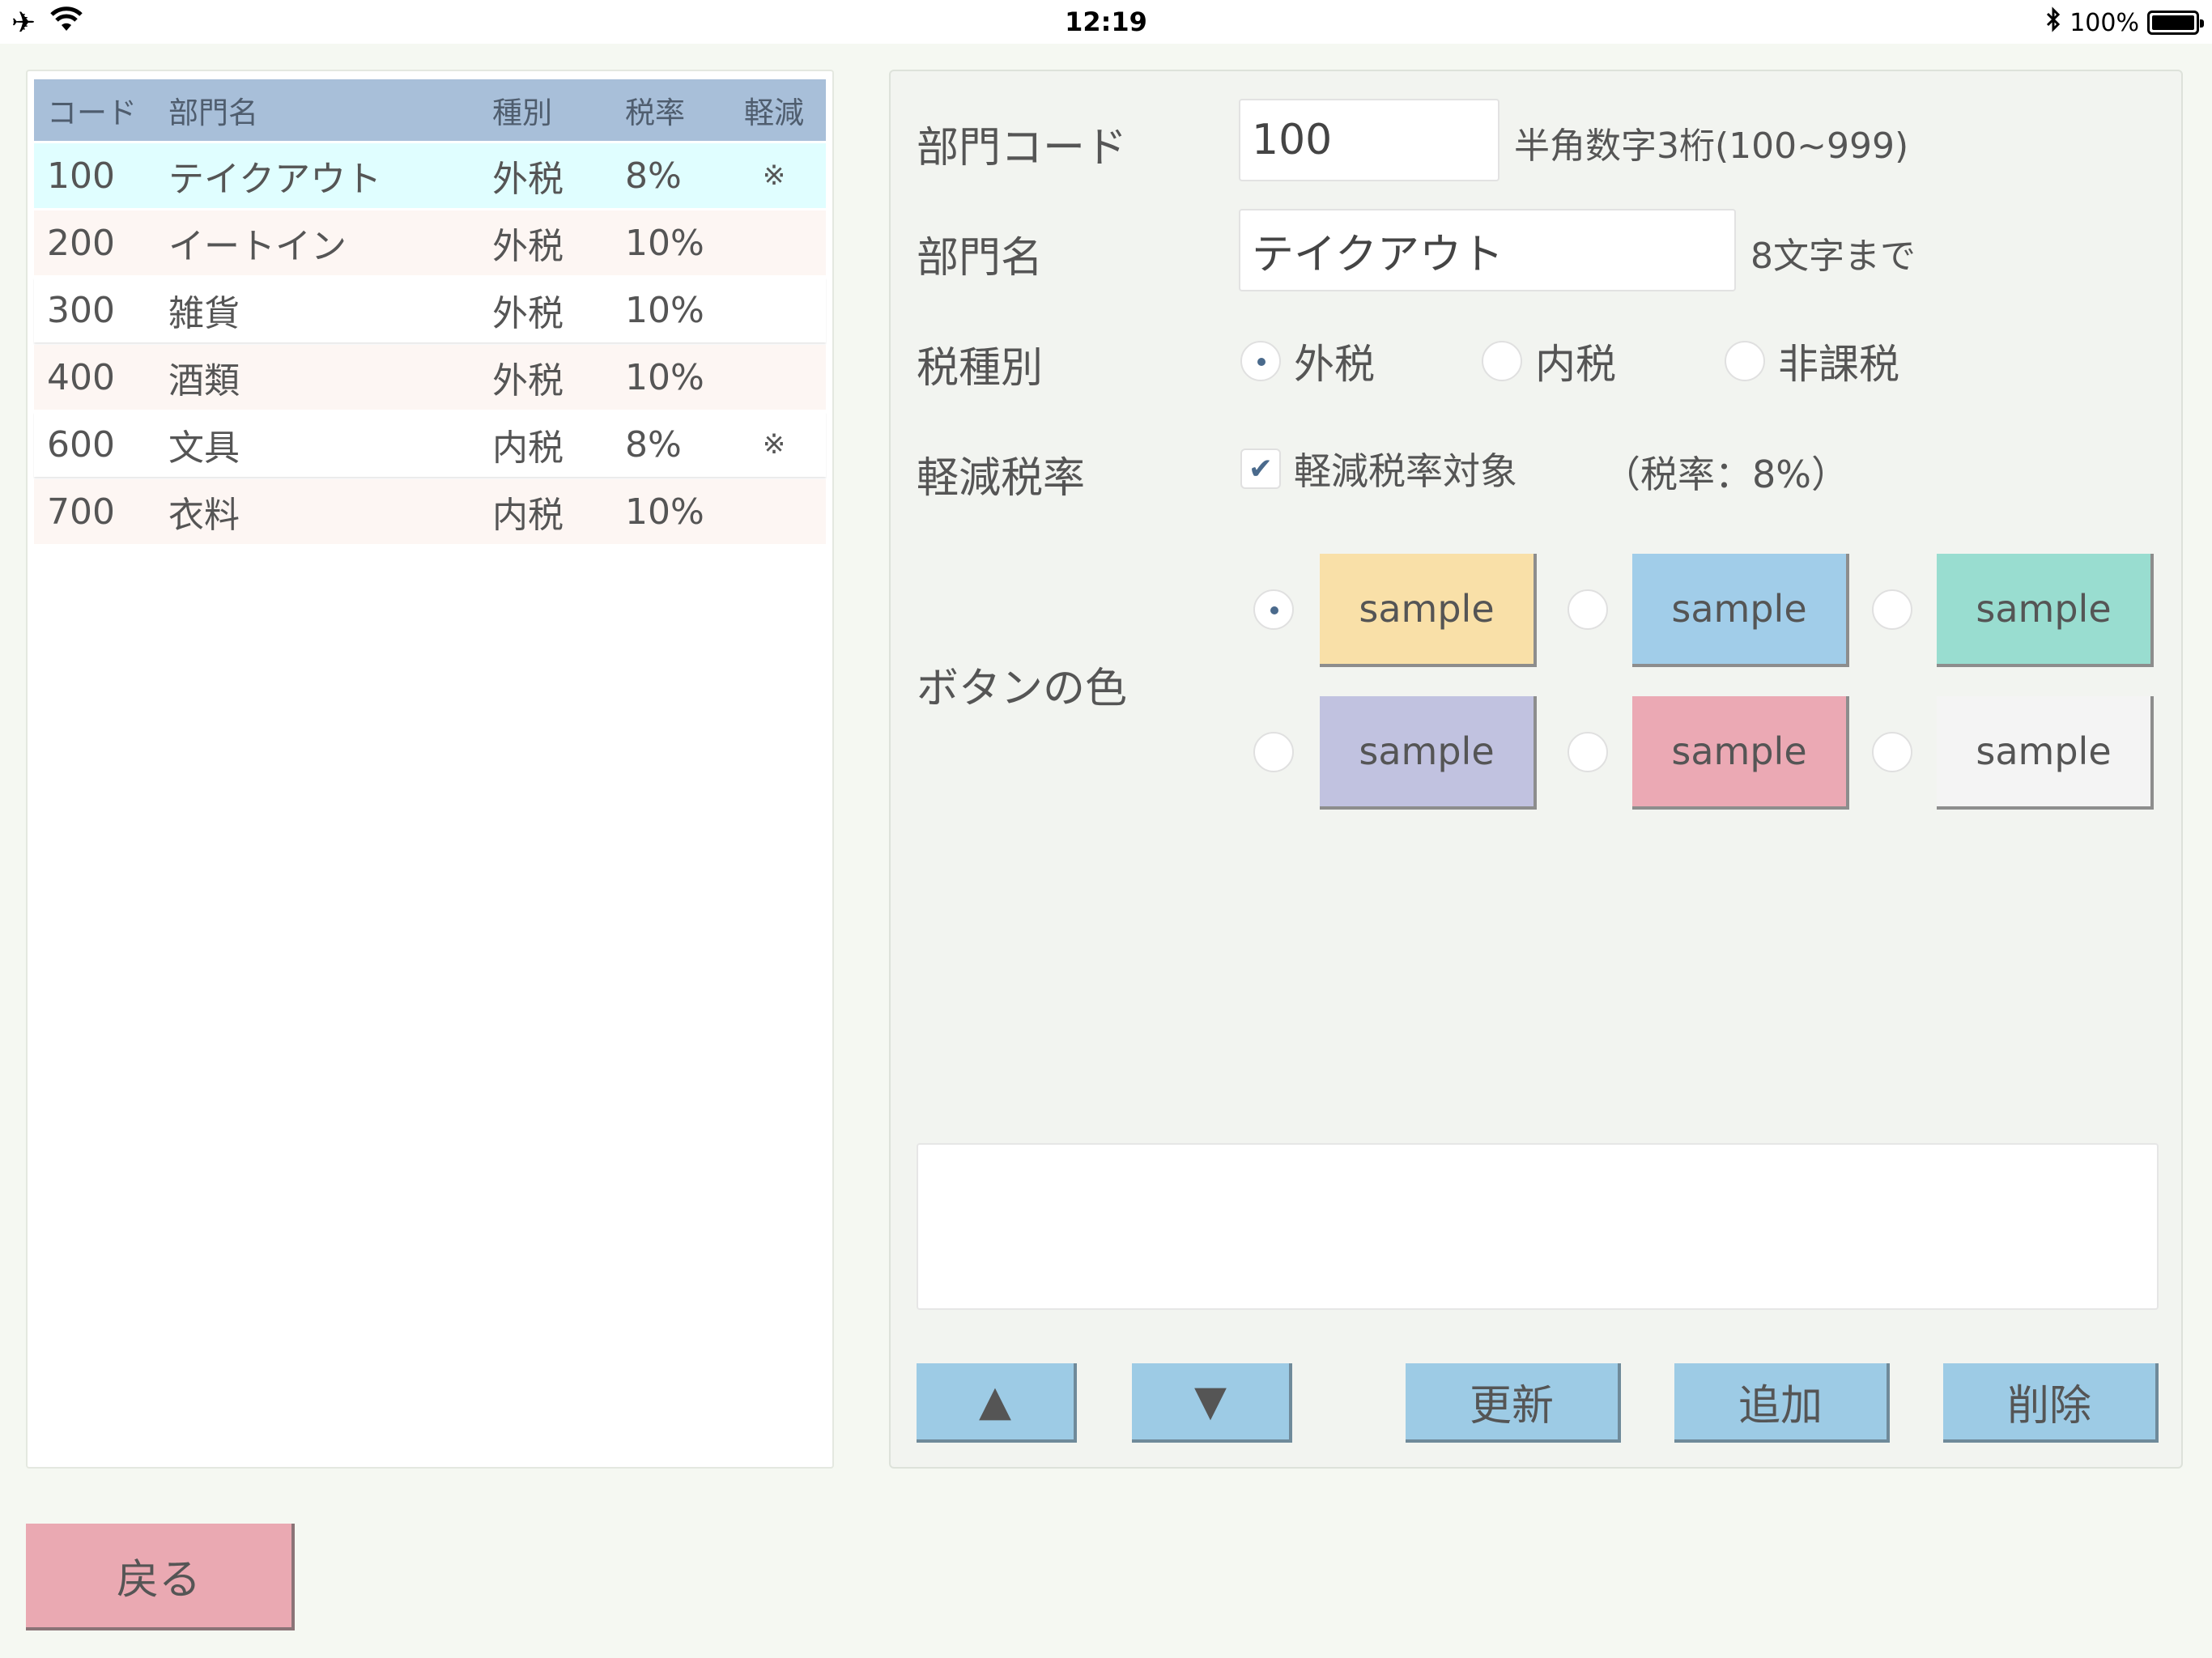 The width and height of the screenshot is (2212, 1658). Describe the element at coordinates (2046, 610) in the screenshot. I see `color-swatch-green: sample` at that location.